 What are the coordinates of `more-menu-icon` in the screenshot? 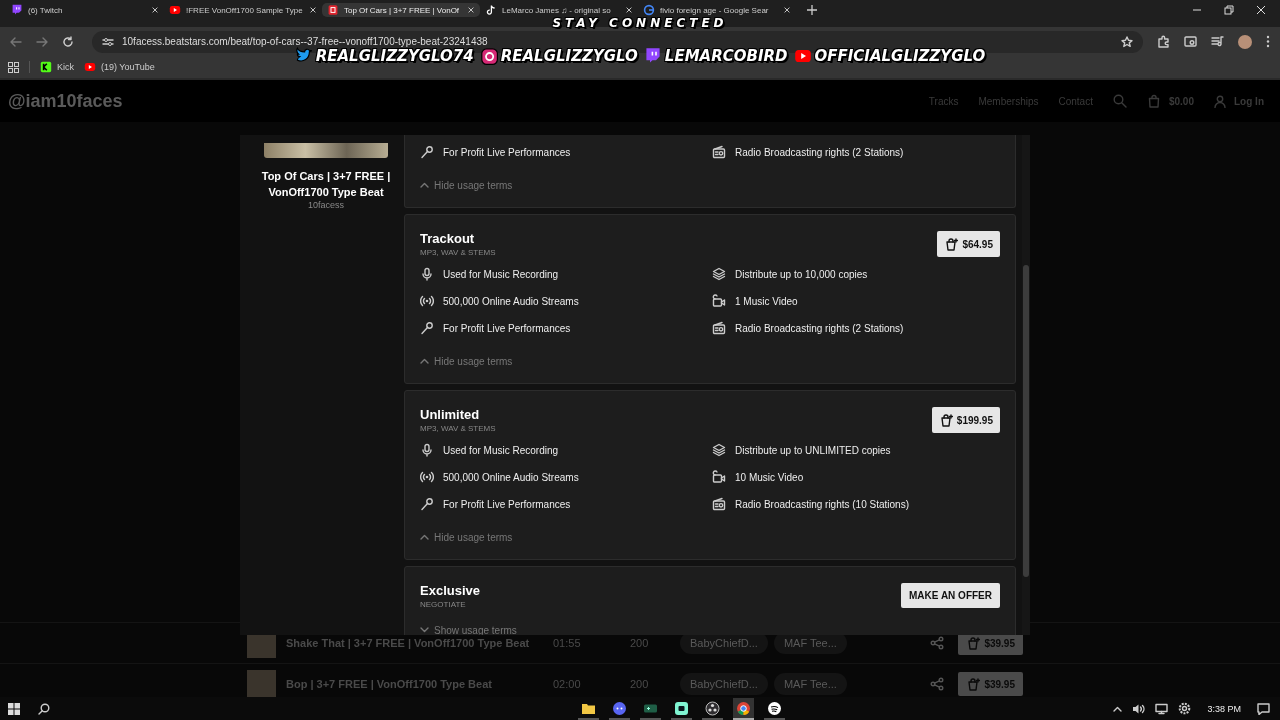 It's located at (1268, 41).